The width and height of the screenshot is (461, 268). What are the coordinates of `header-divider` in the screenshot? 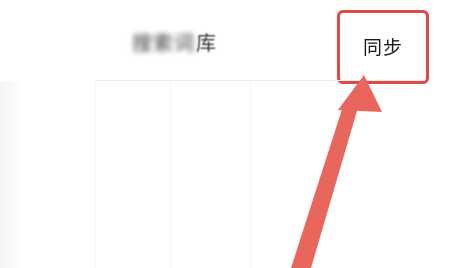 It's located at (260, 80).